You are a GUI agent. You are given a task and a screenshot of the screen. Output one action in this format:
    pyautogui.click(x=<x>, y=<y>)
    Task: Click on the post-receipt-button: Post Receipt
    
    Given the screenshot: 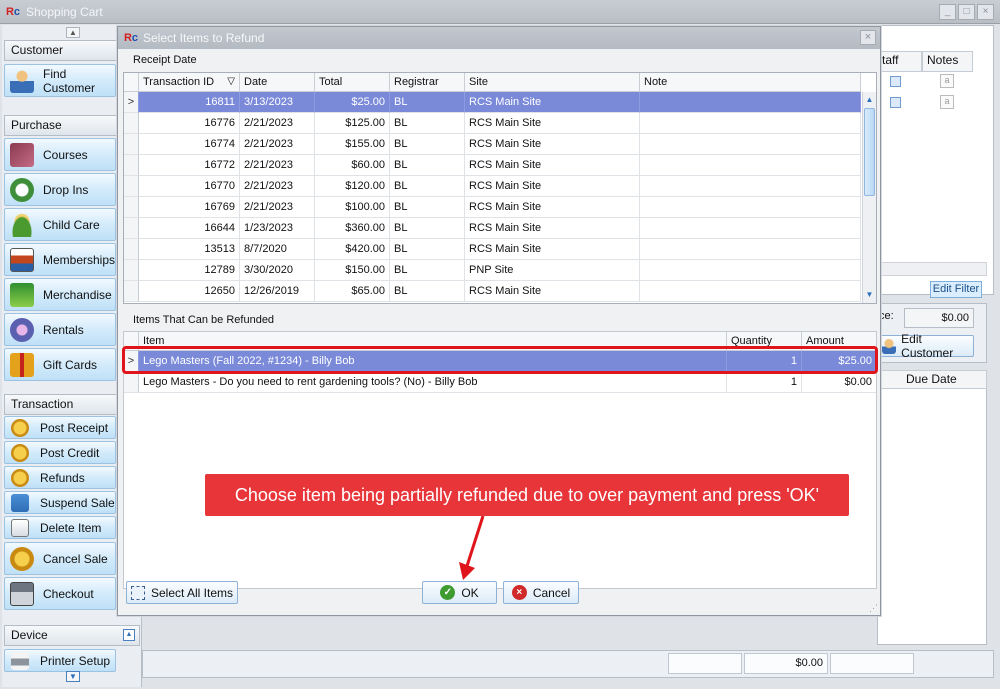 What is the action you would take?
    pyautogui.click(x=60, y=427)
    